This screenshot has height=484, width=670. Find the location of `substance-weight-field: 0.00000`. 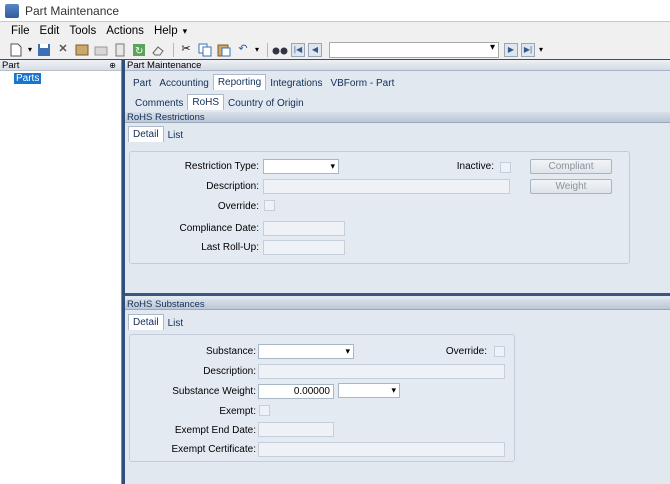

substance-weight-field: 0.00000 is located at coordinates (296, 391).